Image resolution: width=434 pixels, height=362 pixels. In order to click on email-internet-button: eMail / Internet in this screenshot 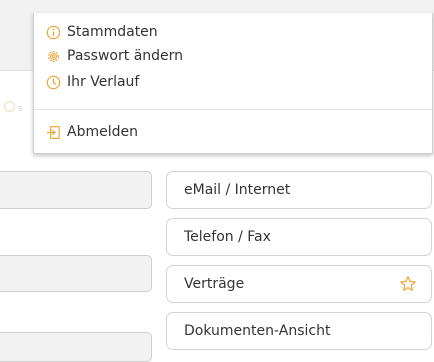, I will do `click(299, 190)`.